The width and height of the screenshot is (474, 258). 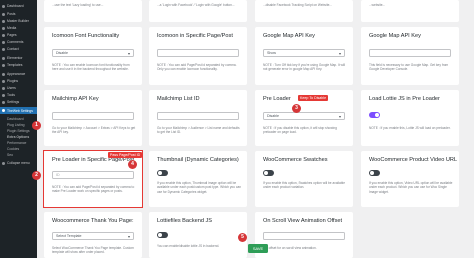 What do you see at coordinates (18, 6) in the screenshot?
I see `sidebar-item-dashboard: Dashboard` at bounding box center [18, 6].